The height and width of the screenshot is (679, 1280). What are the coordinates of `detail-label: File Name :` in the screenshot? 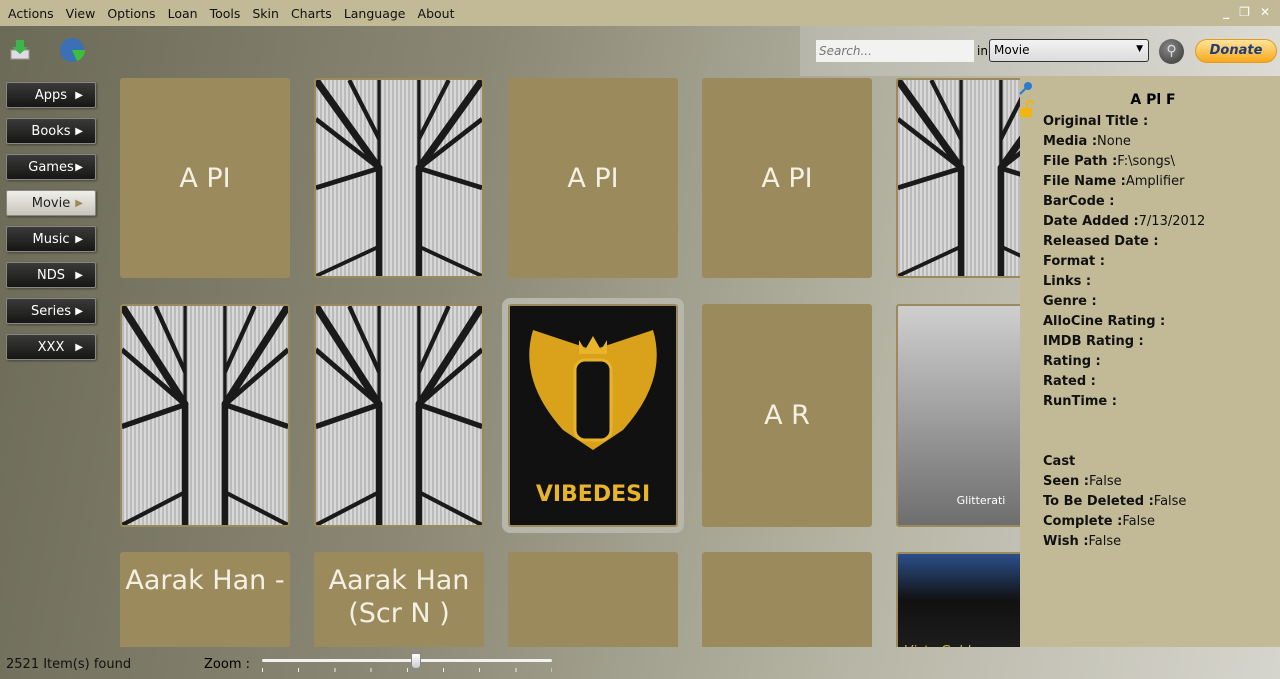 It's located at (1084, 181).